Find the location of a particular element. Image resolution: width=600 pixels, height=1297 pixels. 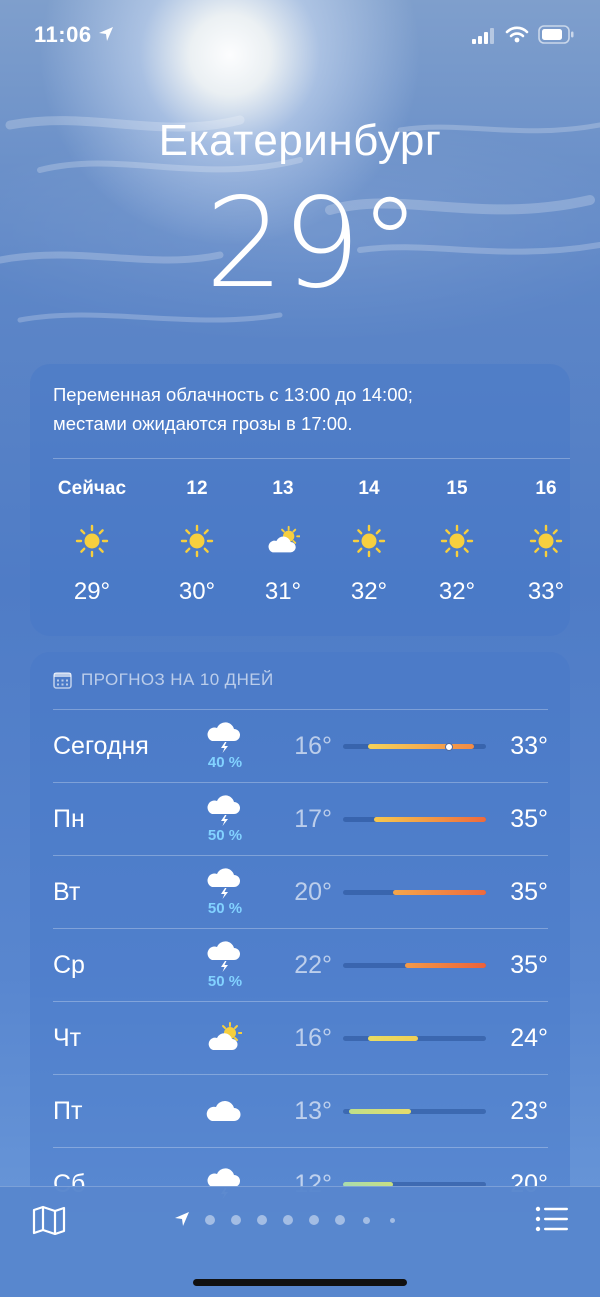

wifi-icon is located at coordinates (517, 34).